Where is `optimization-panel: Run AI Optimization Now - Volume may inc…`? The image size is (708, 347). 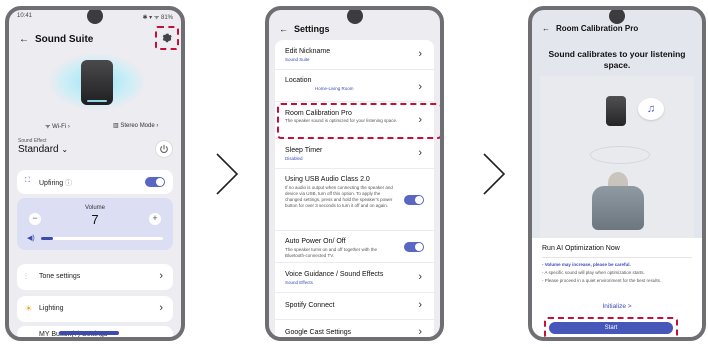
optimization-panel: Run AI Optimization Now - Volume may inc… is located at coordinates (617, 287).